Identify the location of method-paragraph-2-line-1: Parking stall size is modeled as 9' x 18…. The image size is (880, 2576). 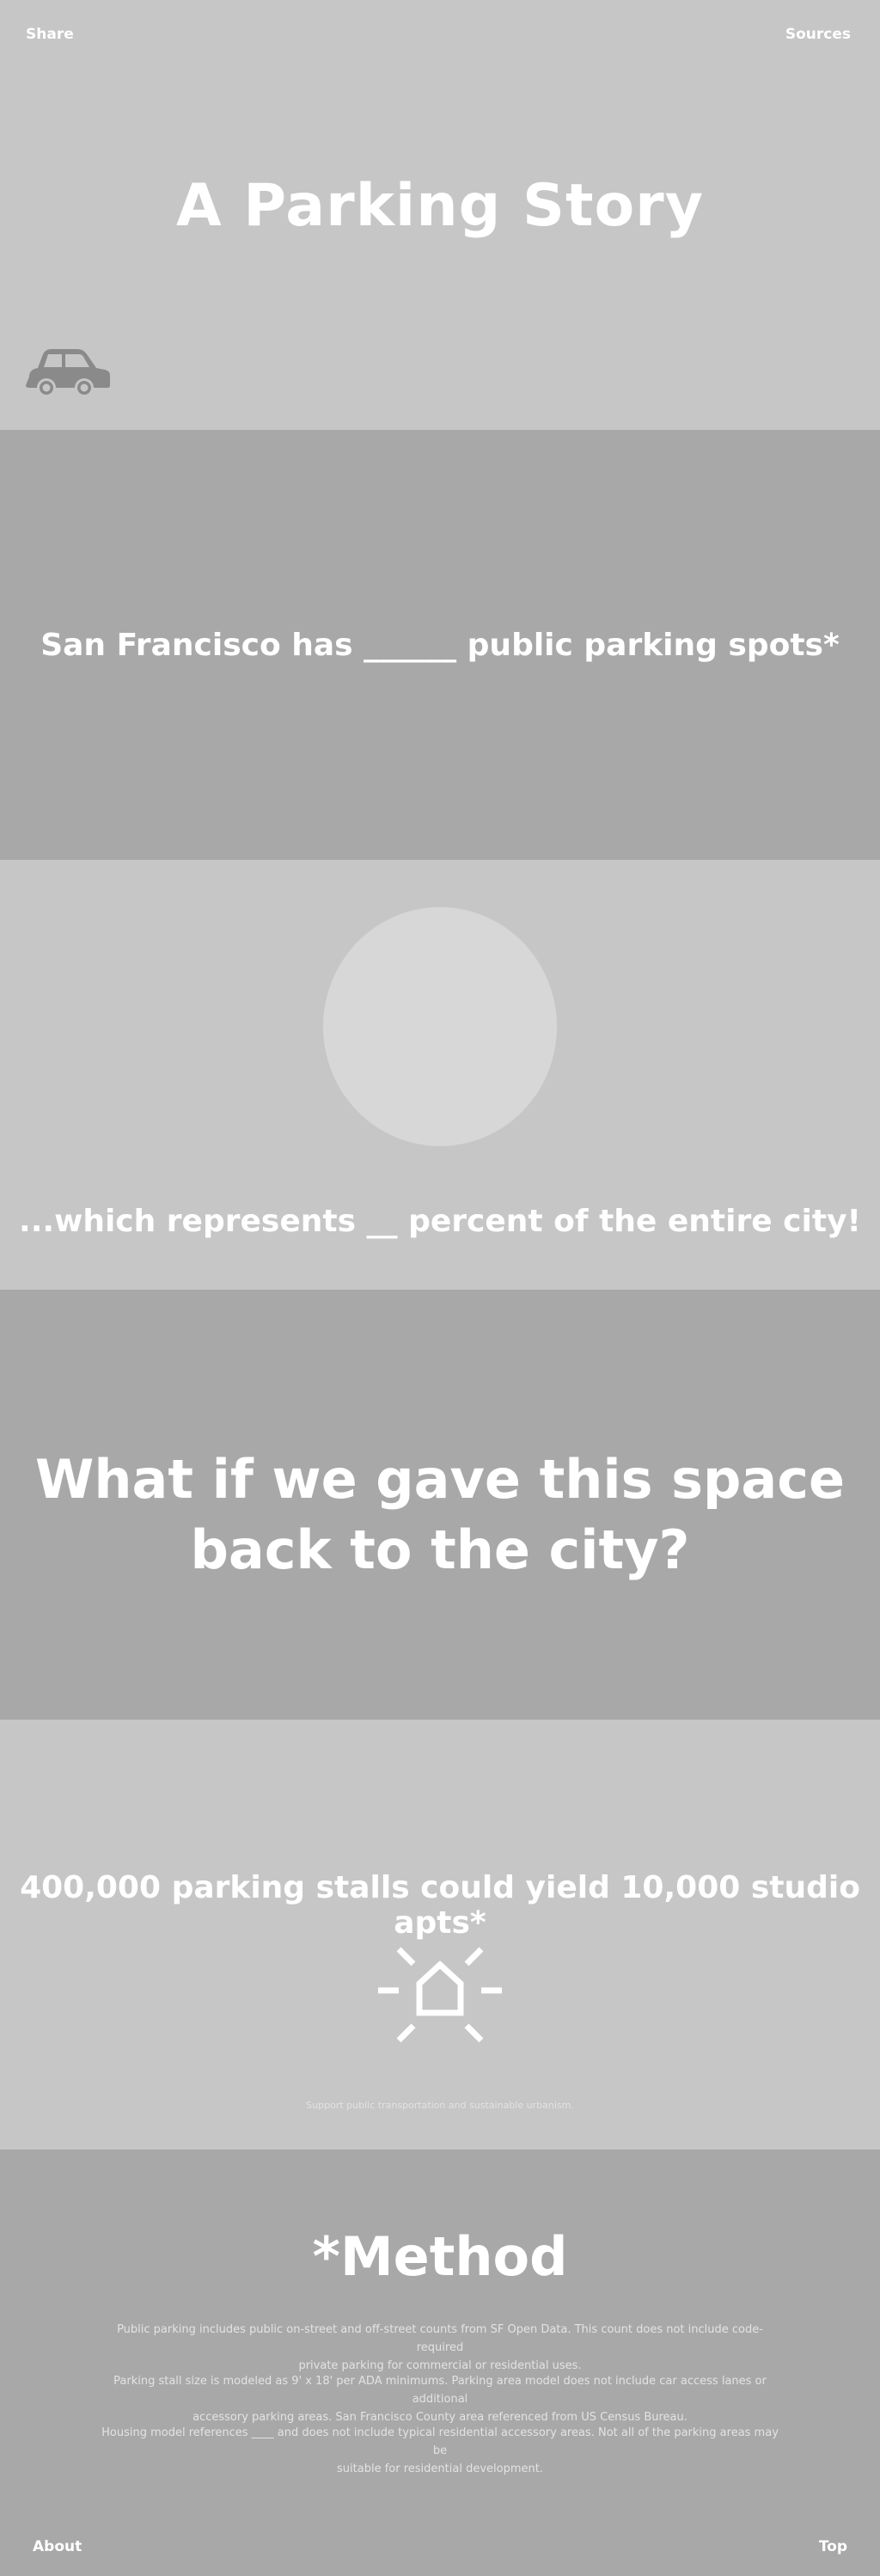
(440, 2390).